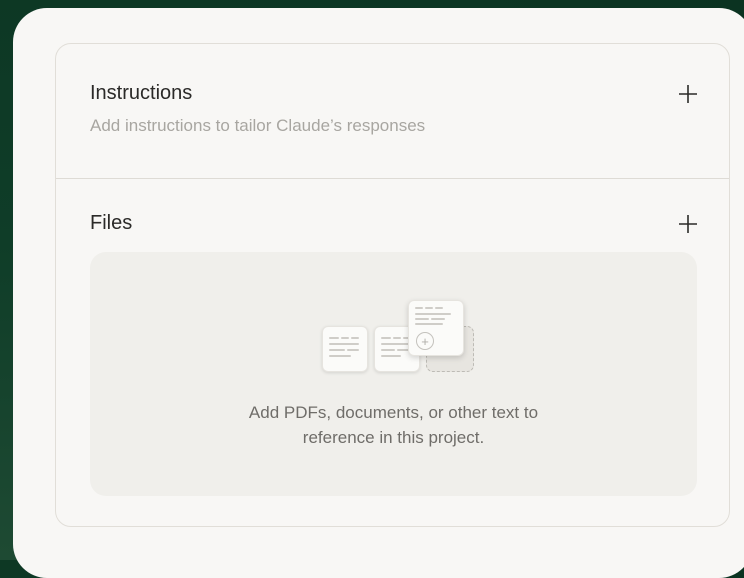 Image resolution: width=744 pixels, height=578 pixels. I want to click on files-title: Files, so click(111, 223).